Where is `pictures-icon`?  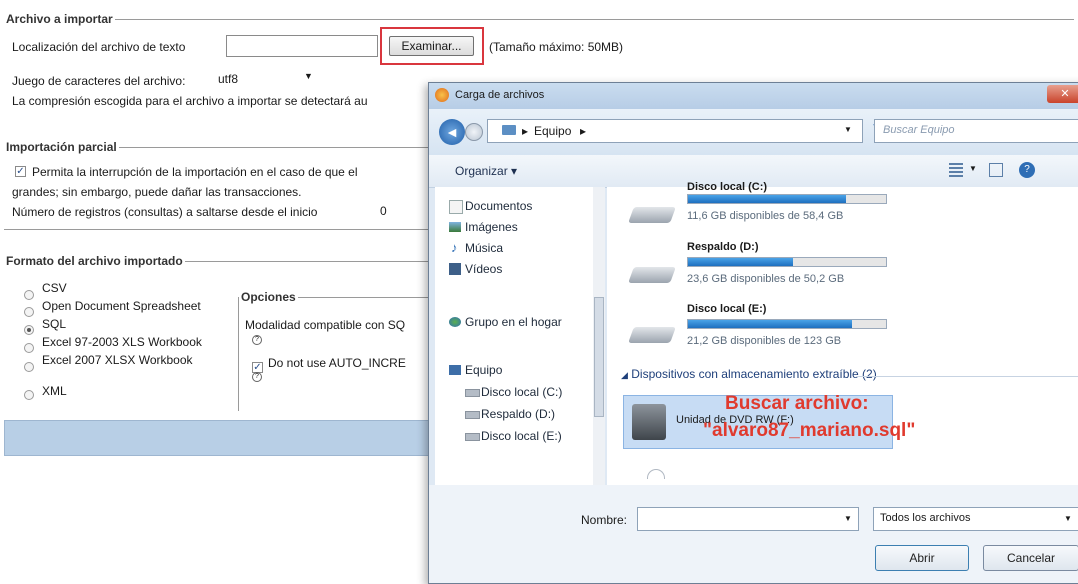 pictures-icon is located at coordinates (455, 227).